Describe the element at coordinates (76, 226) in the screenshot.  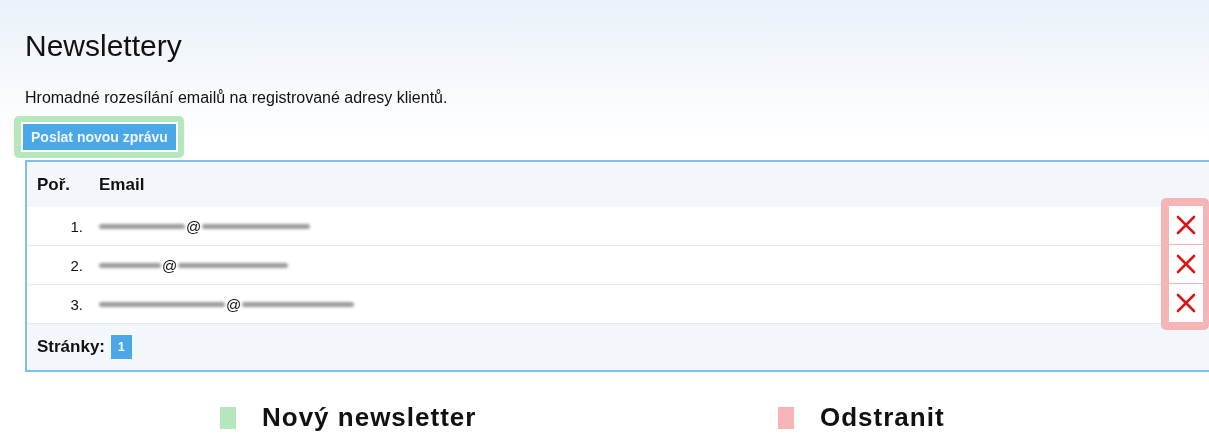
I see `row-number: 1.` at that location.